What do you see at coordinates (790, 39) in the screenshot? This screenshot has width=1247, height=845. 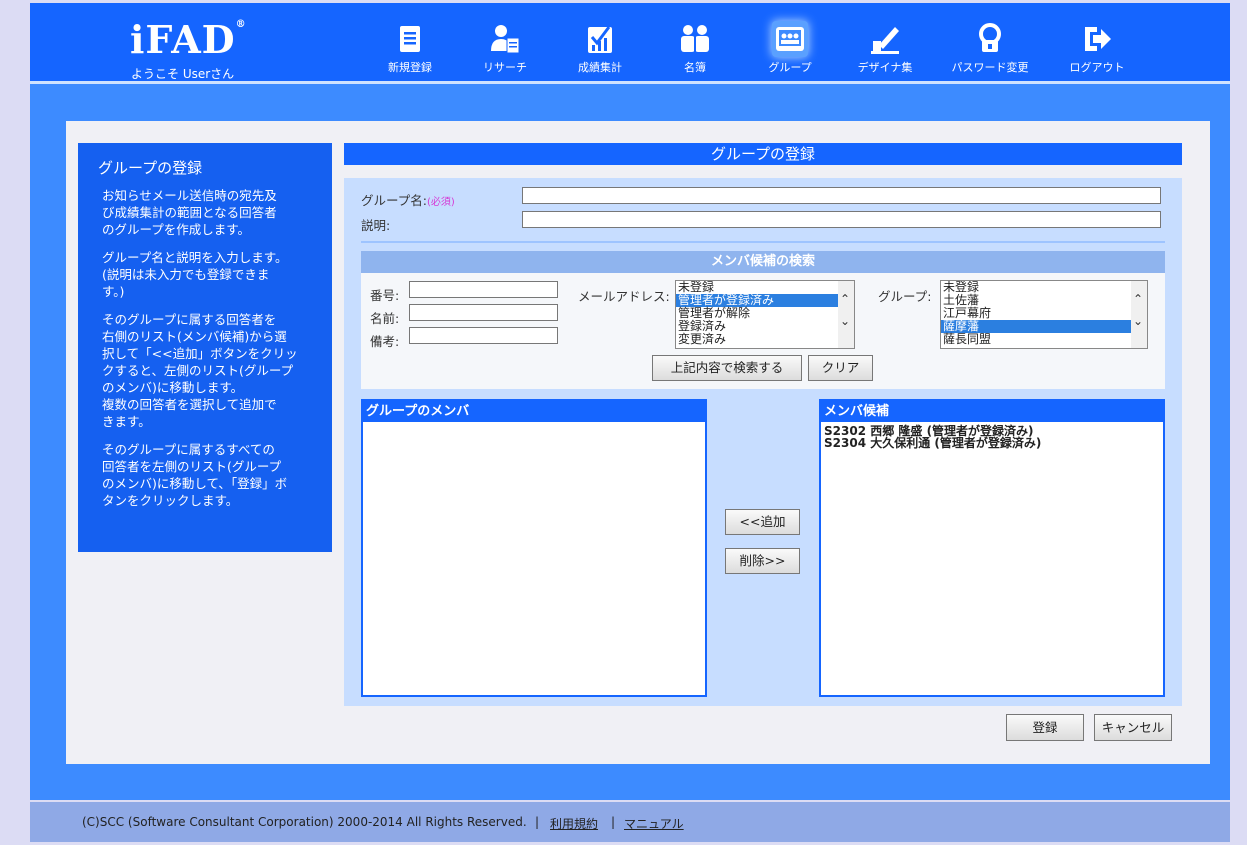 I see `group-icon` at bounding box center [790, 39].